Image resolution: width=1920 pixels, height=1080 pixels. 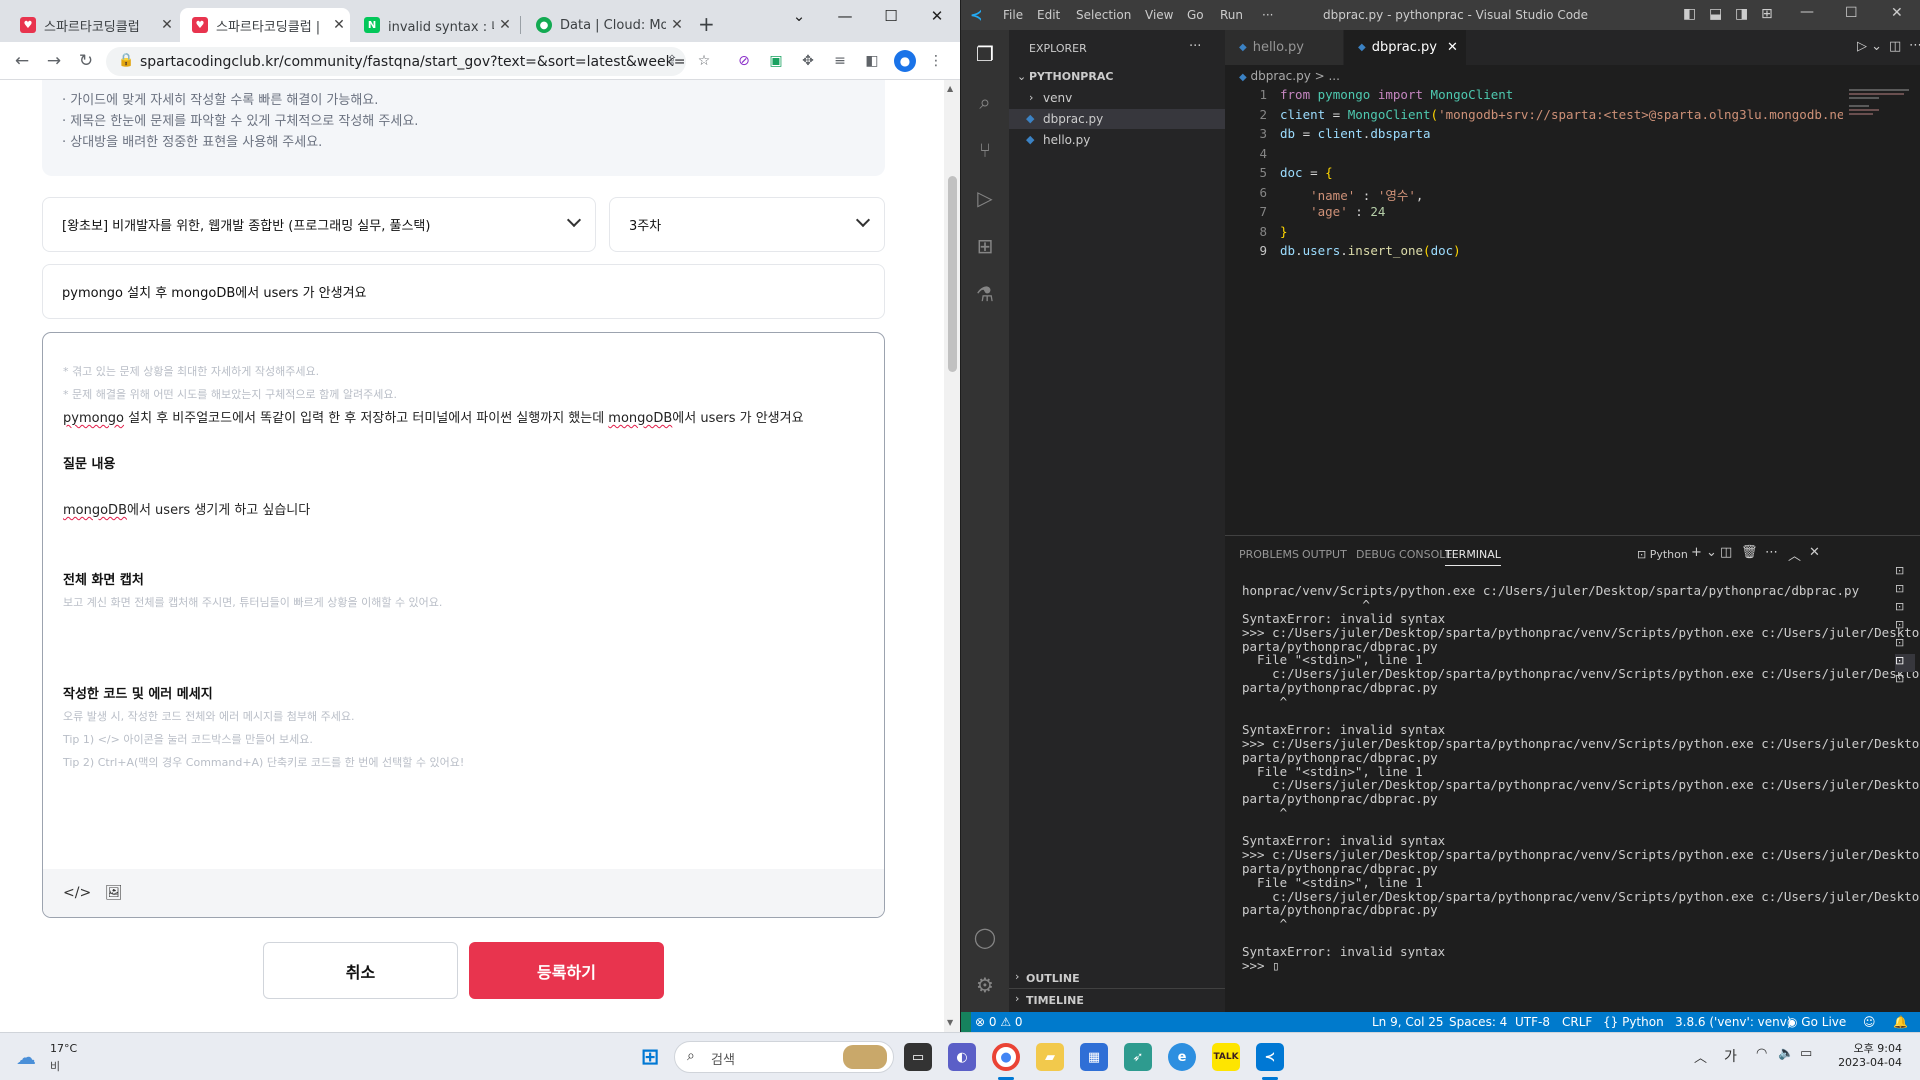 I want to click on taskbar-search-box: ⌕ 검색, so click(x=784, y=1057).